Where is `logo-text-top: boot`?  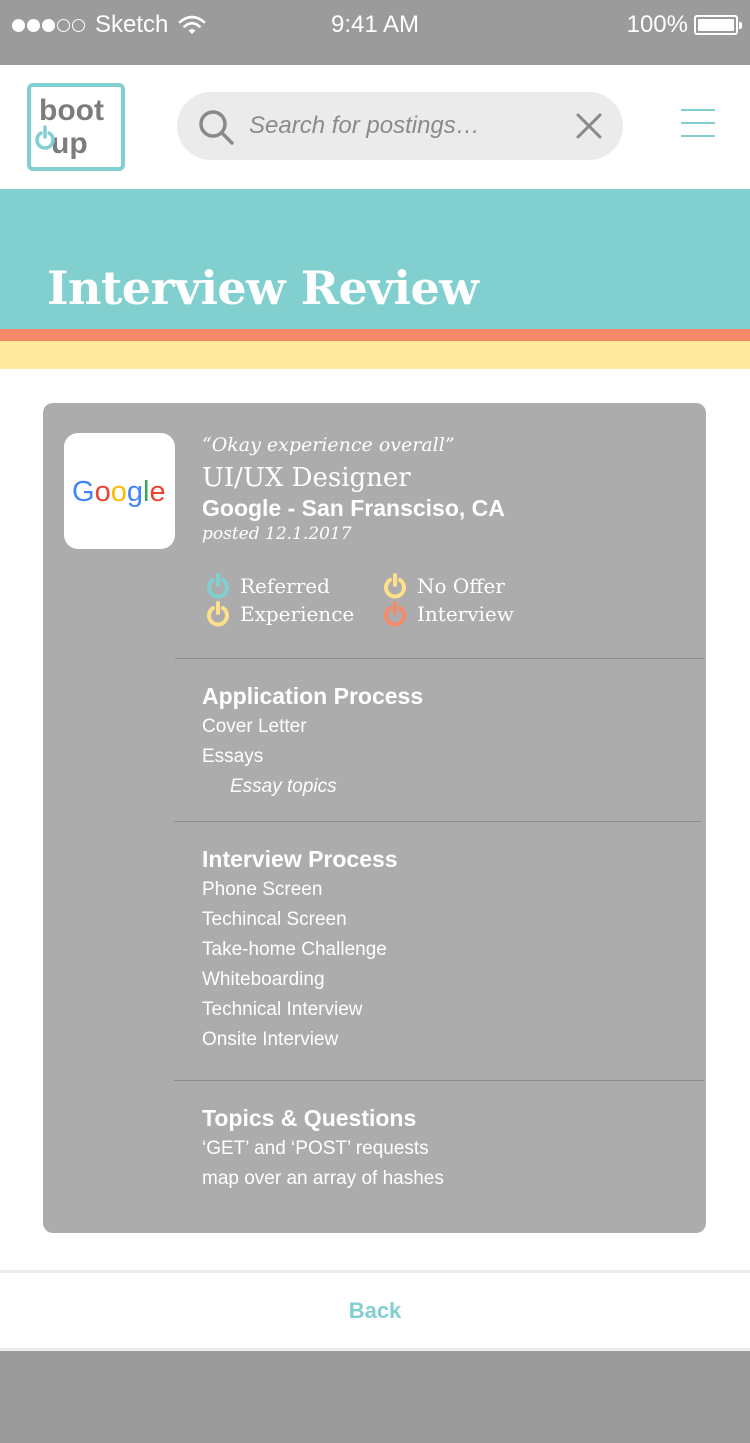
logo-text-top: boot is located at coordinates (71, 110).